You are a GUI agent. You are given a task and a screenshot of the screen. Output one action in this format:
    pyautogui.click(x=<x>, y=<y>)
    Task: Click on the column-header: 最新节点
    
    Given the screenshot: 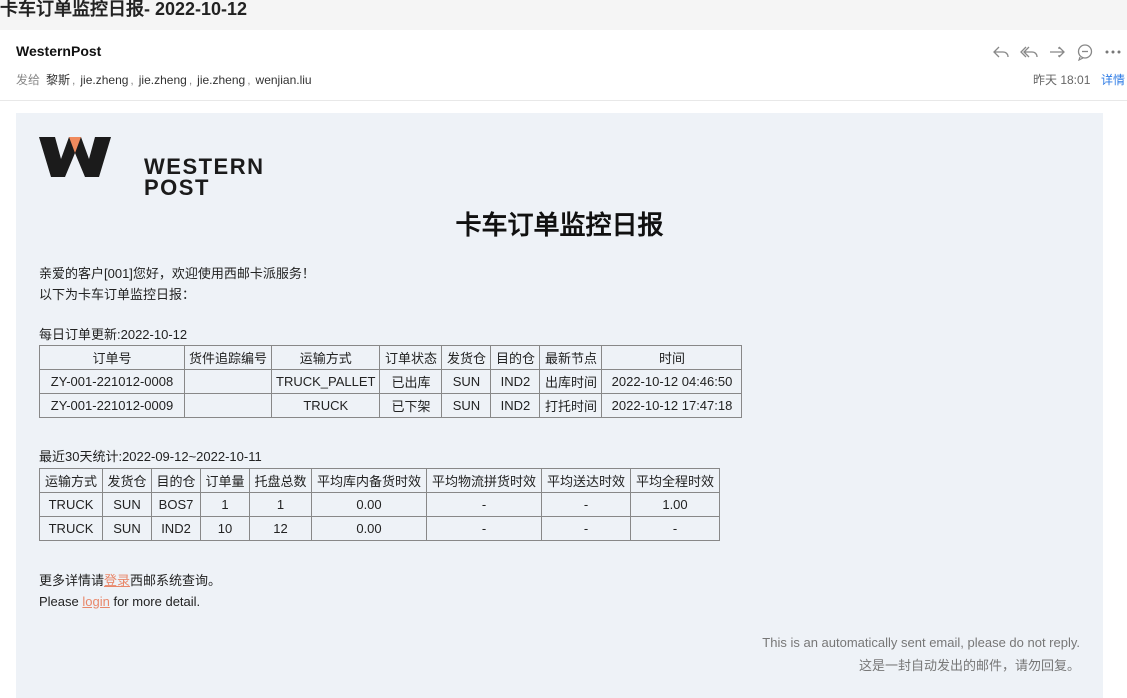 What is the action you would take?
    pyautogui.click(x=571, y=357)
    